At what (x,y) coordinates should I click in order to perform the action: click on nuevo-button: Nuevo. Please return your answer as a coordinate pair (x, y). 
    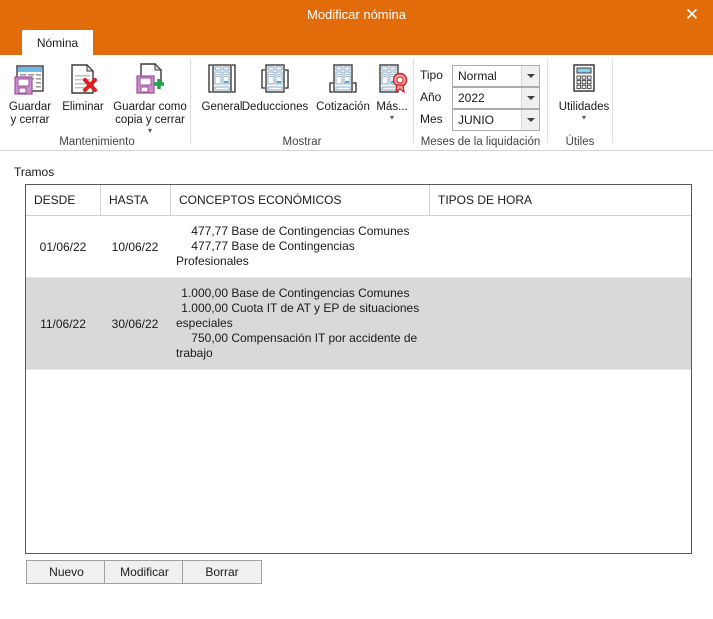
    Looking at the image, I should click on (66, 572).